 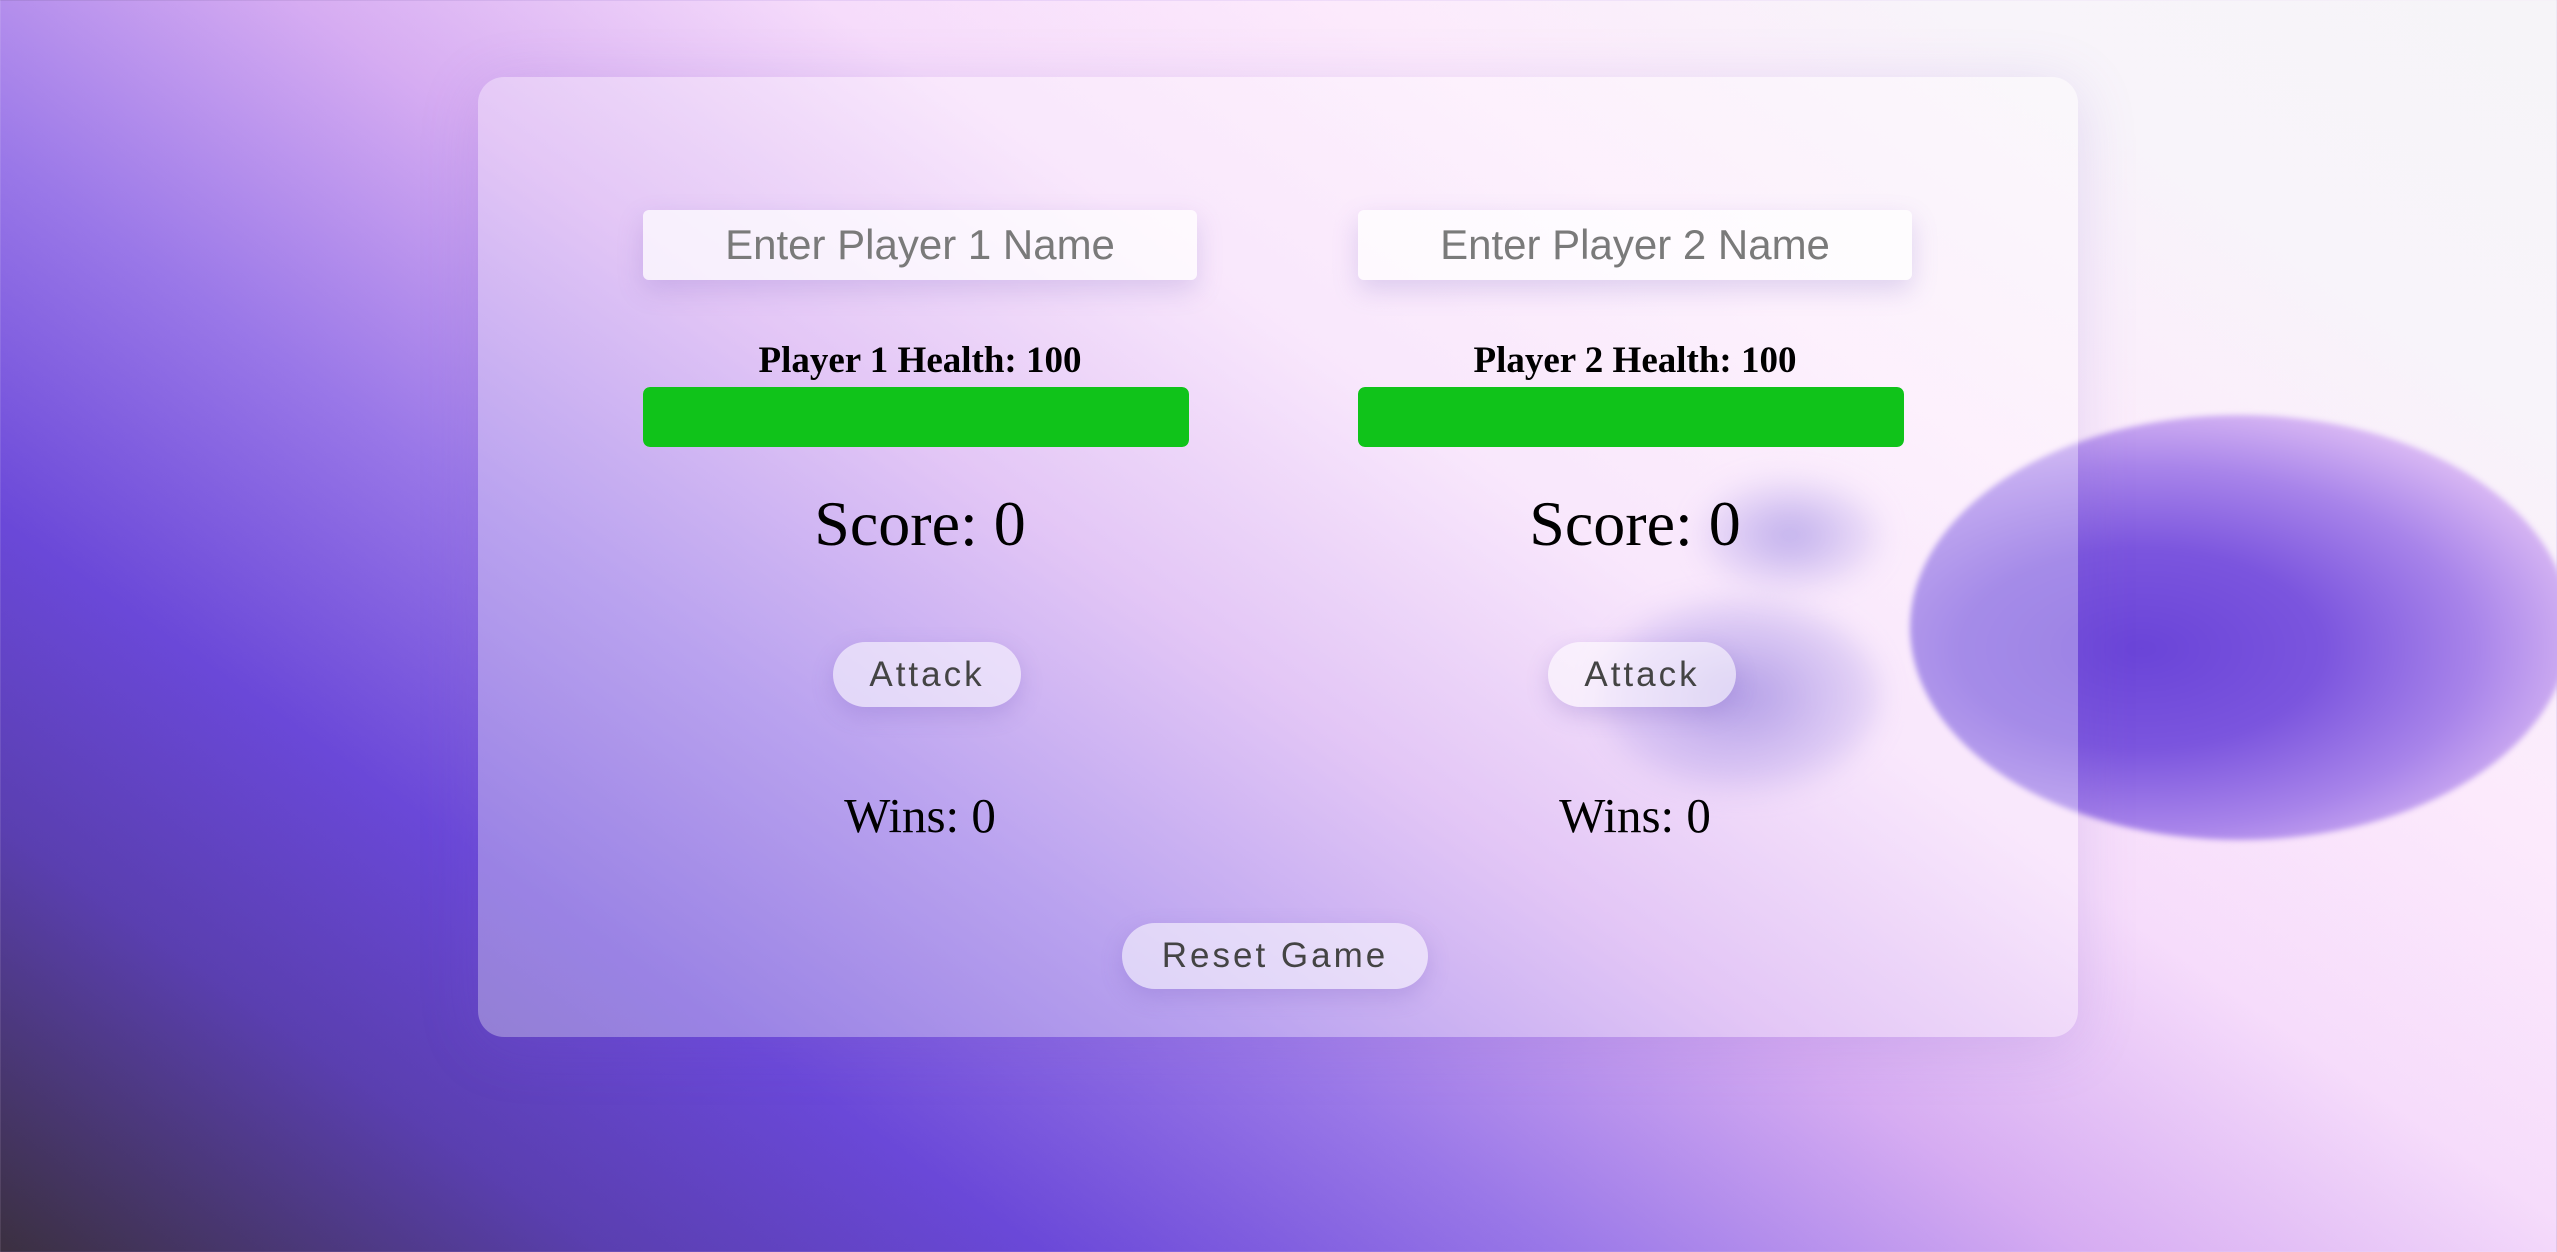 I want to click on player-2-wins: Wins: 0, so click(x=1635, y=815).